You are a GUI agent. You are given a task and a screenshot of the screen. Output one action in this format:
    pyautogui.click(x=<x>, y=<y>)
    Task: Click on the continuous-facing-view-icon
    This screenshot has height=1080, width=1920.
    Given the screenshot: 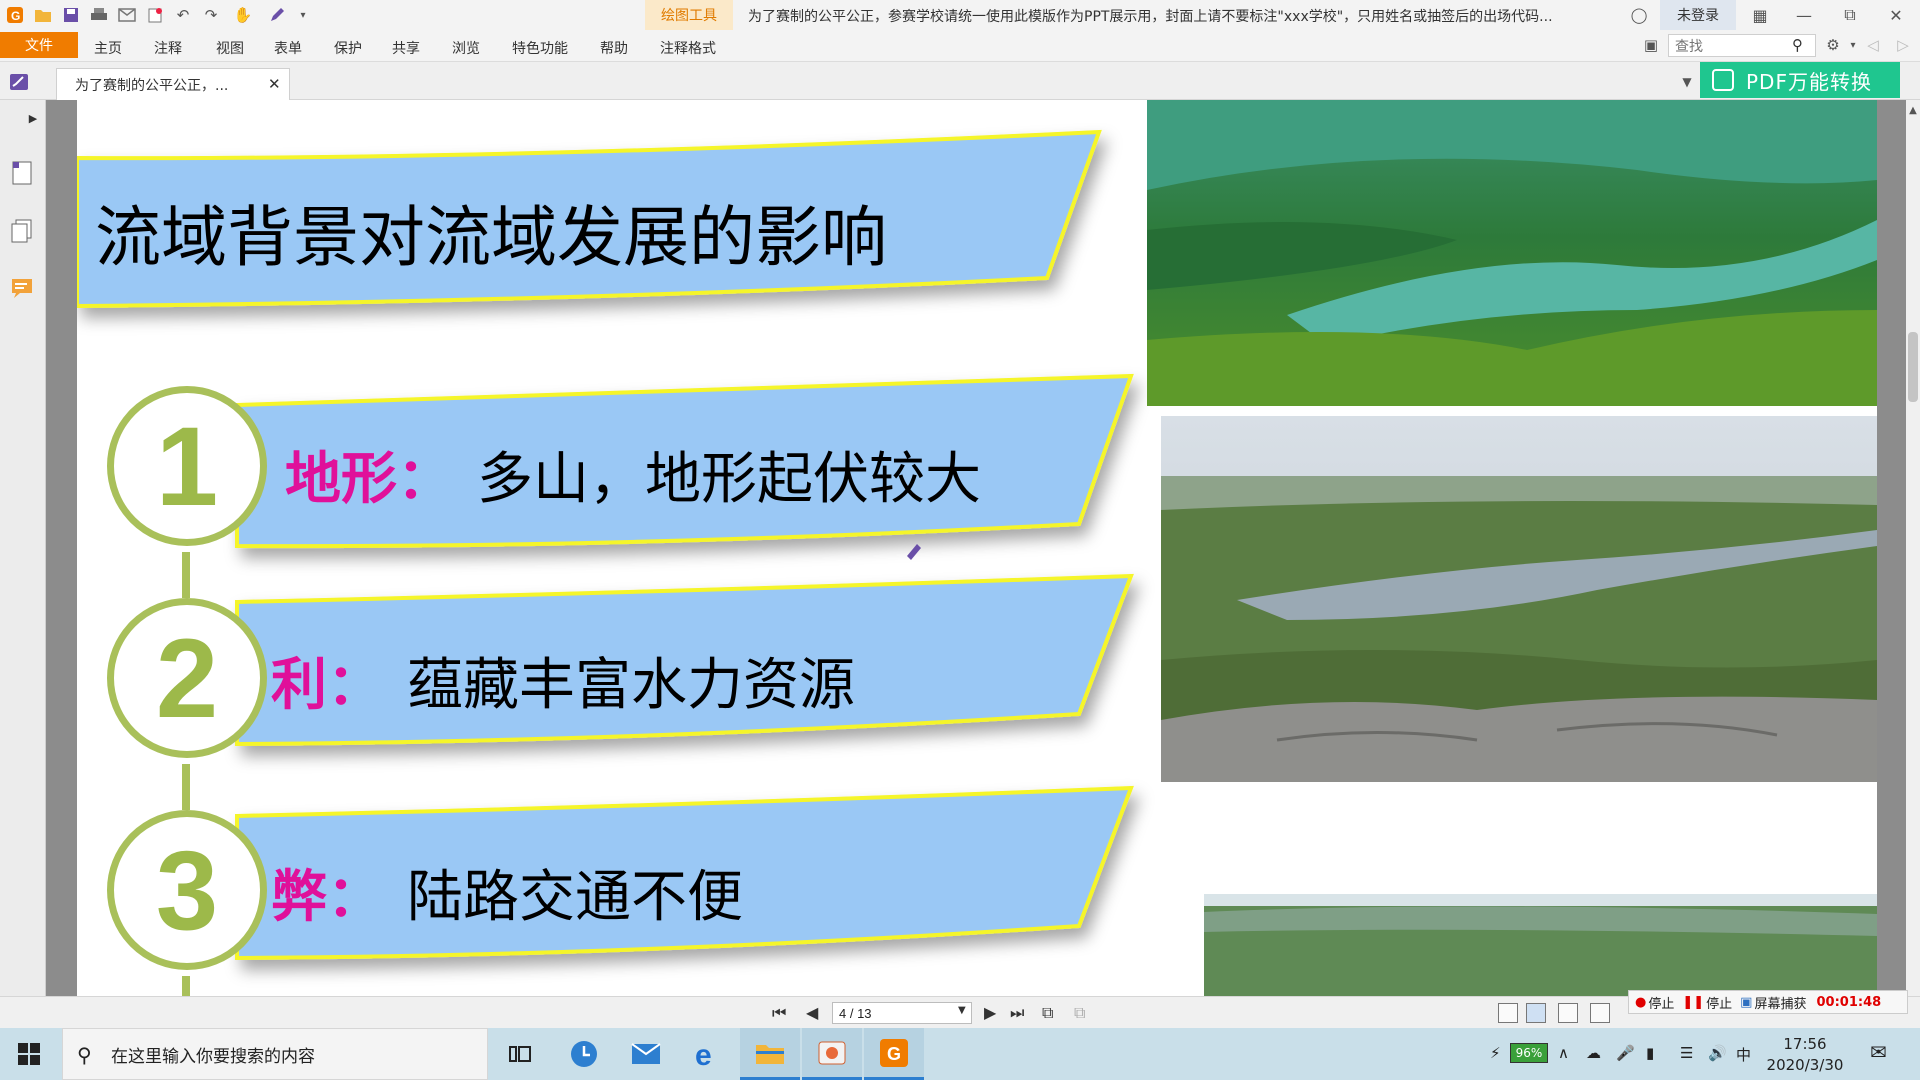 What is the action you would take?
    pyautogui.click(x=1600, y=1013)
    